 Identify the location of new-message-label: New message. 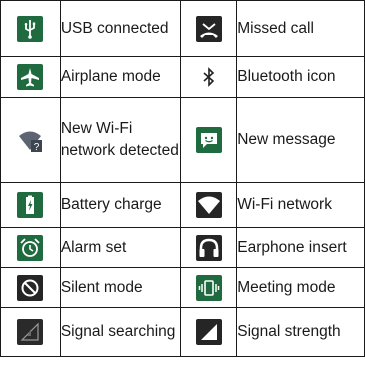
(300, 140).